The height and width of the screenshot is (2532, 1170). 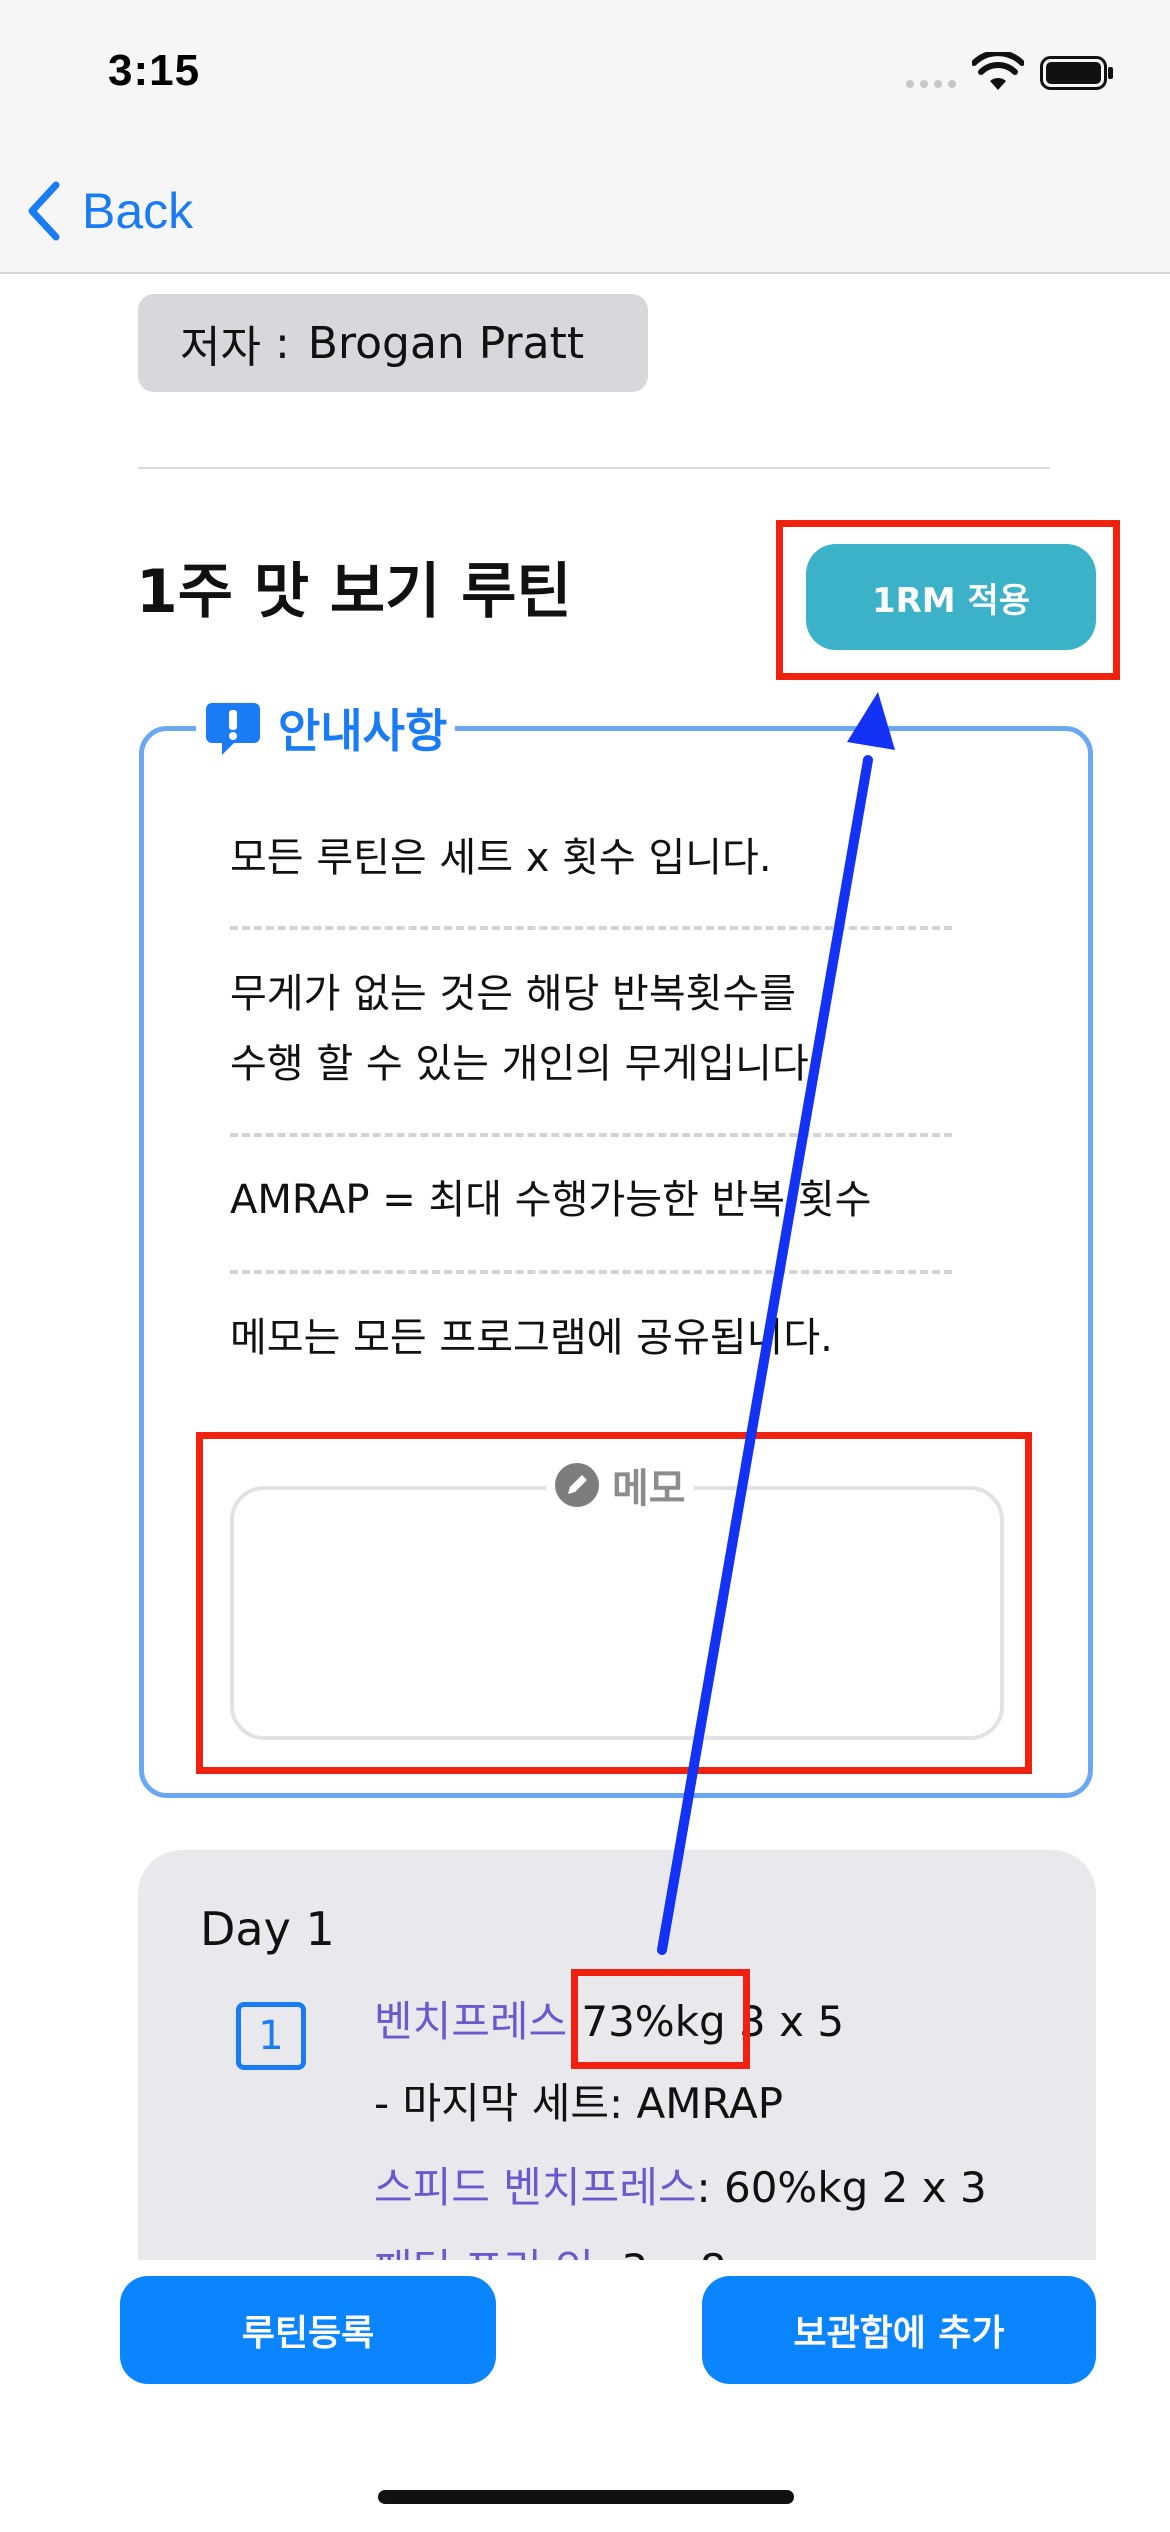 I want to click on status-bar: 3:15, so click(x=585, y=75).